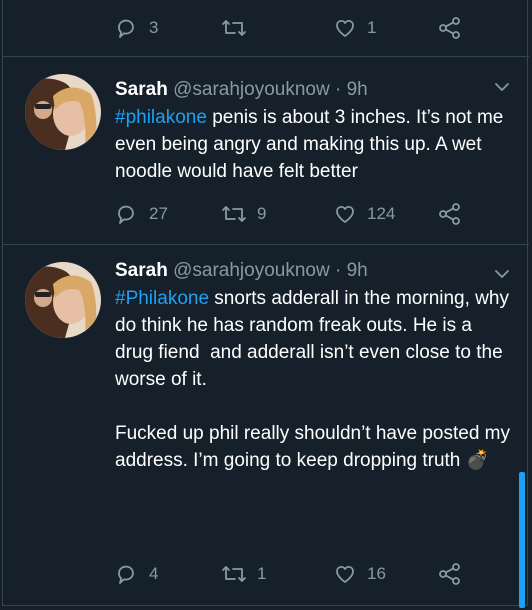  I want to click on like-button: 124, so click(364, 214).